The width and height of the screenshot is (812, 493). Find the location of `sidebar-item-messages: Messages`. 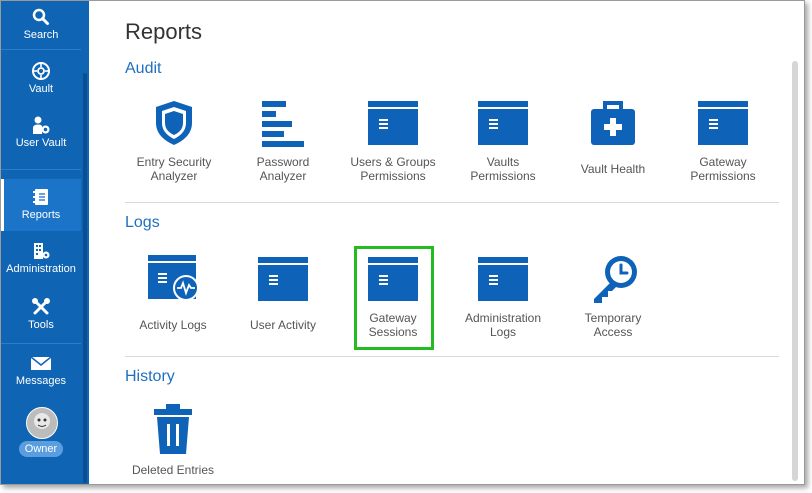

sidebar-item-messages: Messages is located at coordinates (41, 373).